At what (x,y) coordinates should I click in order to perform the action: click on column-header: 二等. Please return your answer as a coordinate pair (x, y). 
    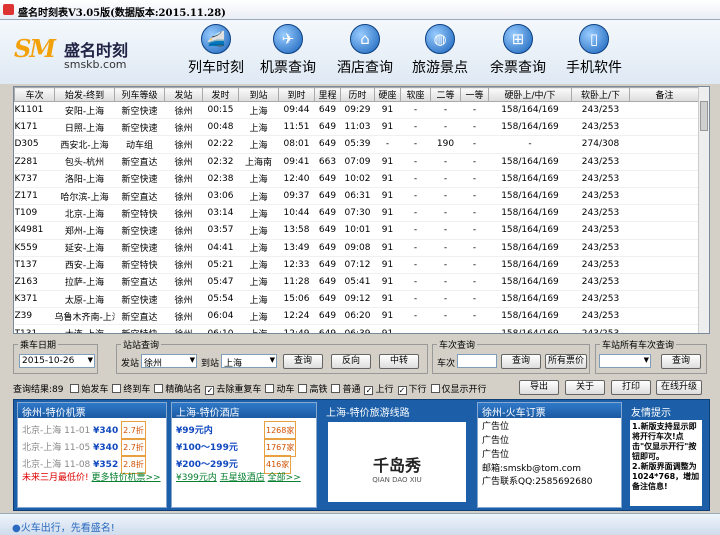
    Looking at the image, I should click on (445, 94).